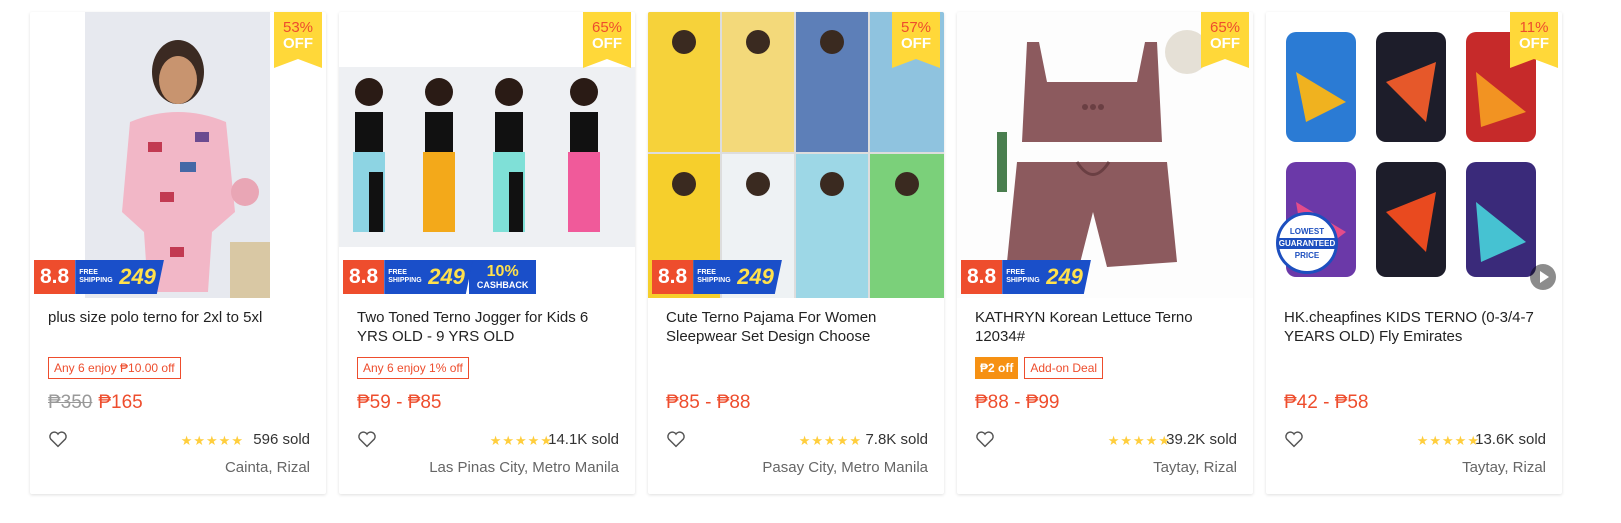  What do you see at coordinates (583, 439) in the screenshot?
I see `sold-count: 14.1K sold` at bounding box center [583, 439].